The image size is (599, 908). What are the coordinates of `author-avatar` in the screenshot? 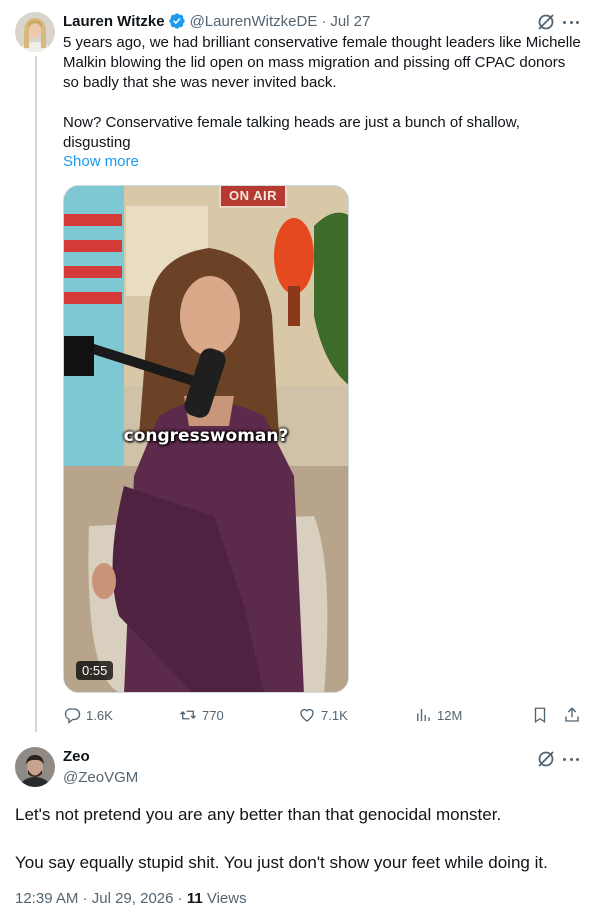 It's located at (35, 32).